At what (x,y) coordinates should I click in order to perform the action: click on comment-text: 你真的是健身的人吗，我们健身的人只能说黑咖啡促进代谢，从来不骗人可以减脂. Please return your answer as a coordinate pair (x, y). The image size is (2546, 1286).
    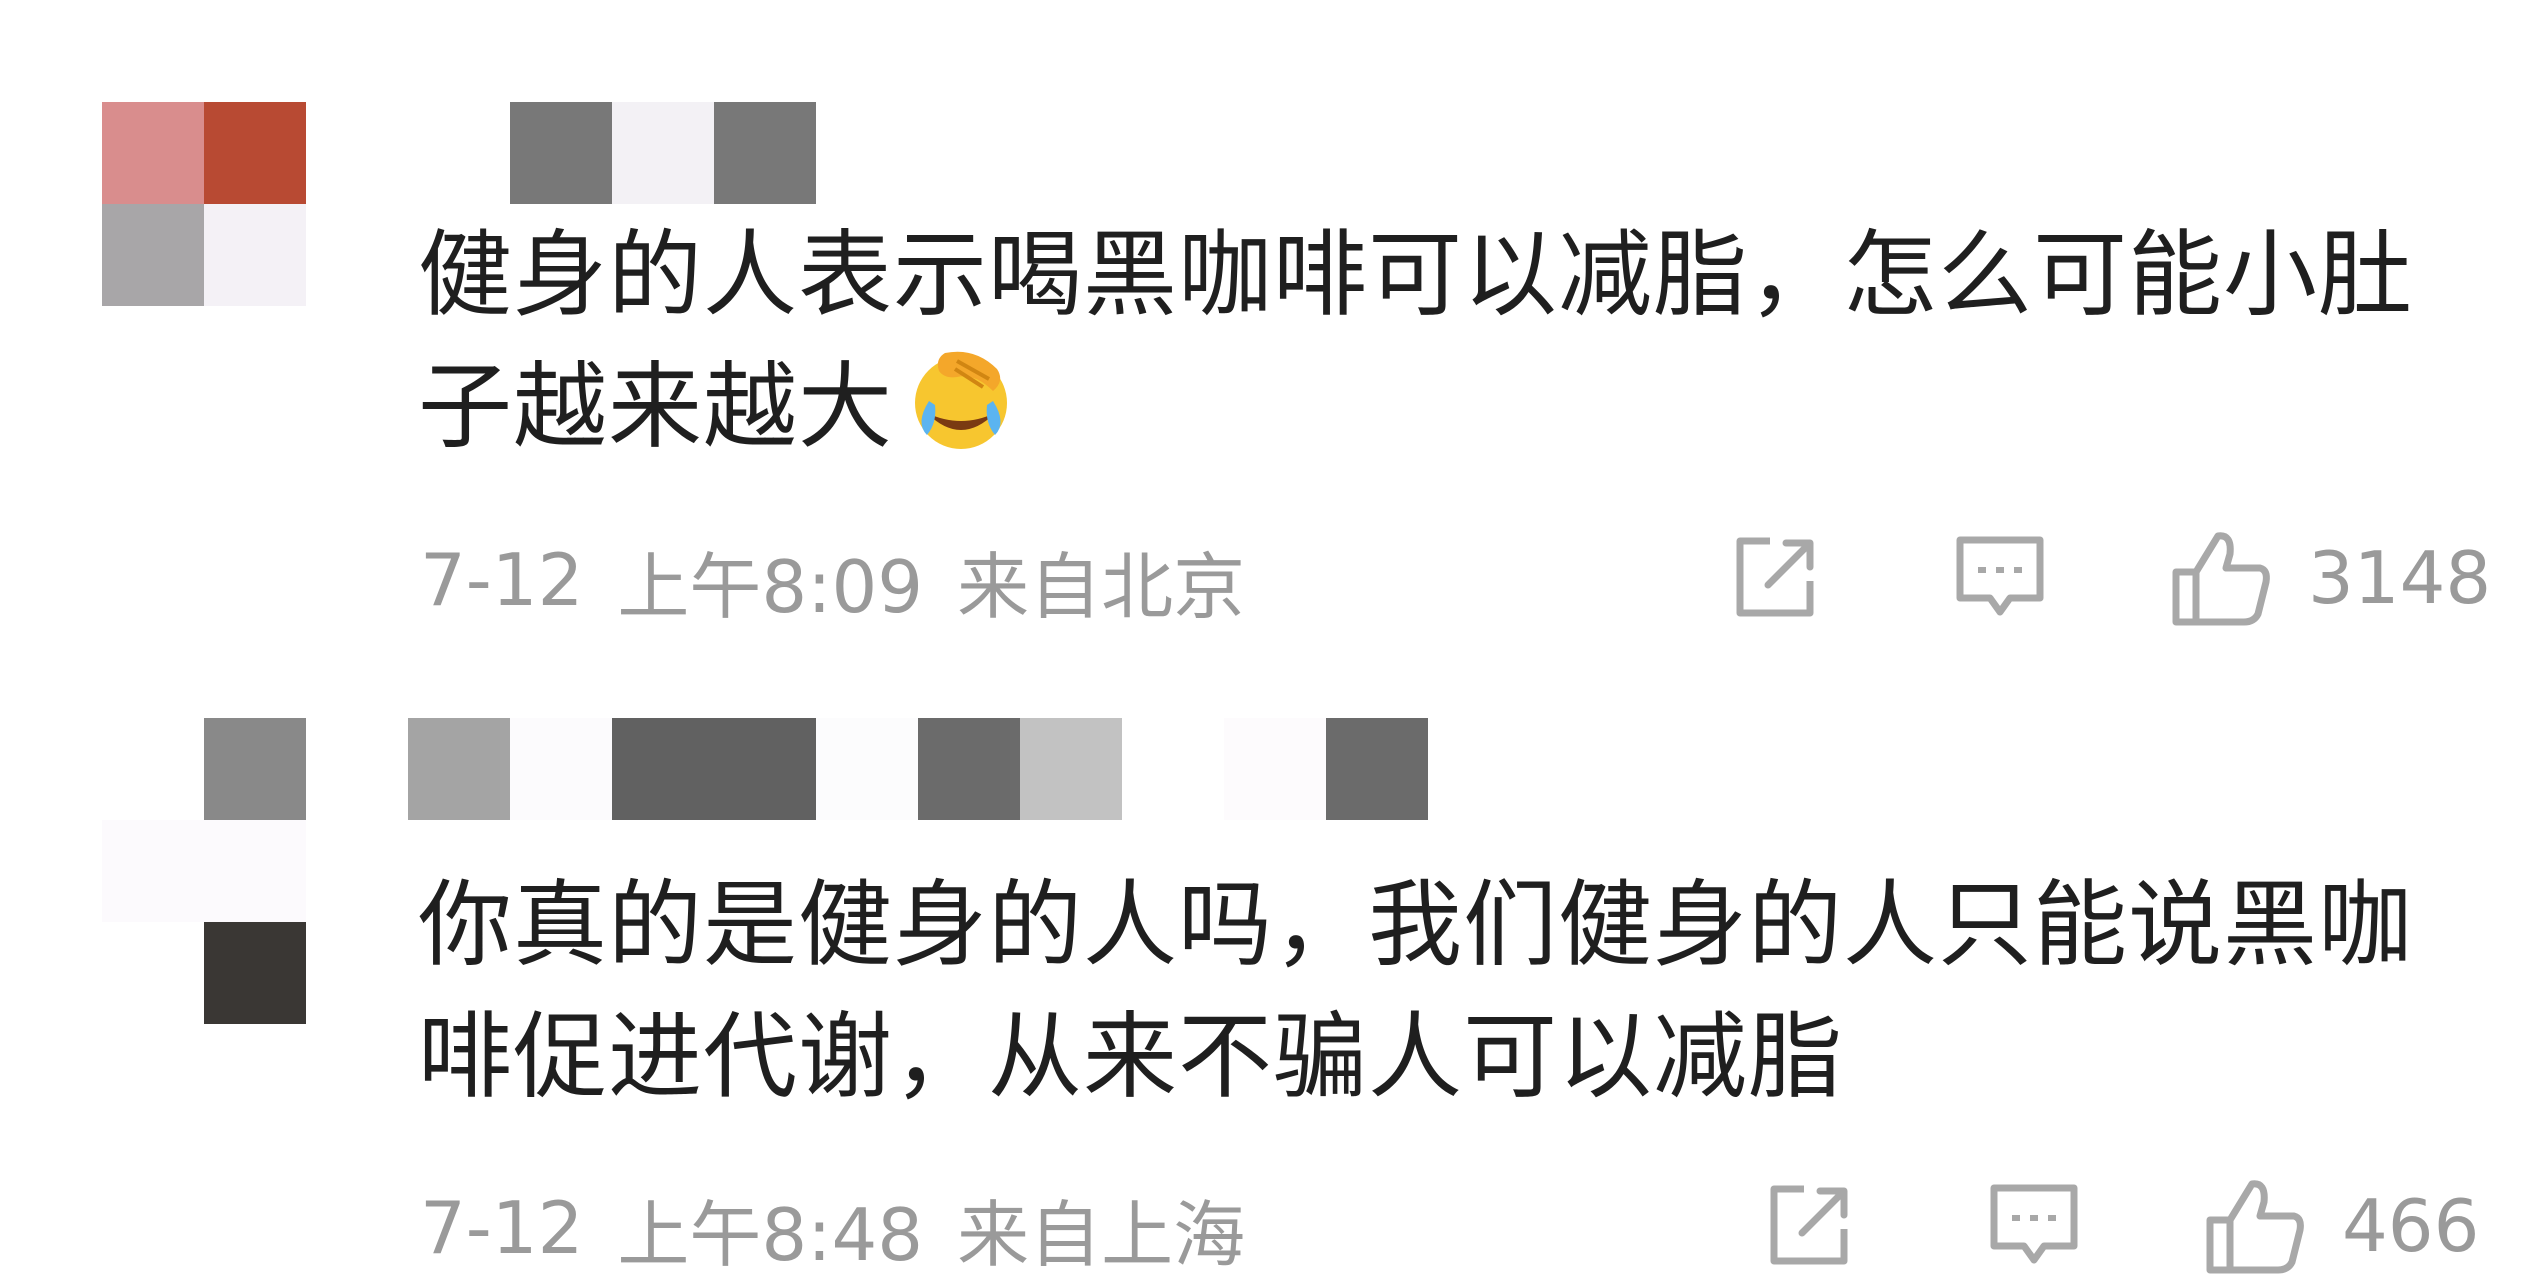
    Looking at the image, I should click on (1416, 991).